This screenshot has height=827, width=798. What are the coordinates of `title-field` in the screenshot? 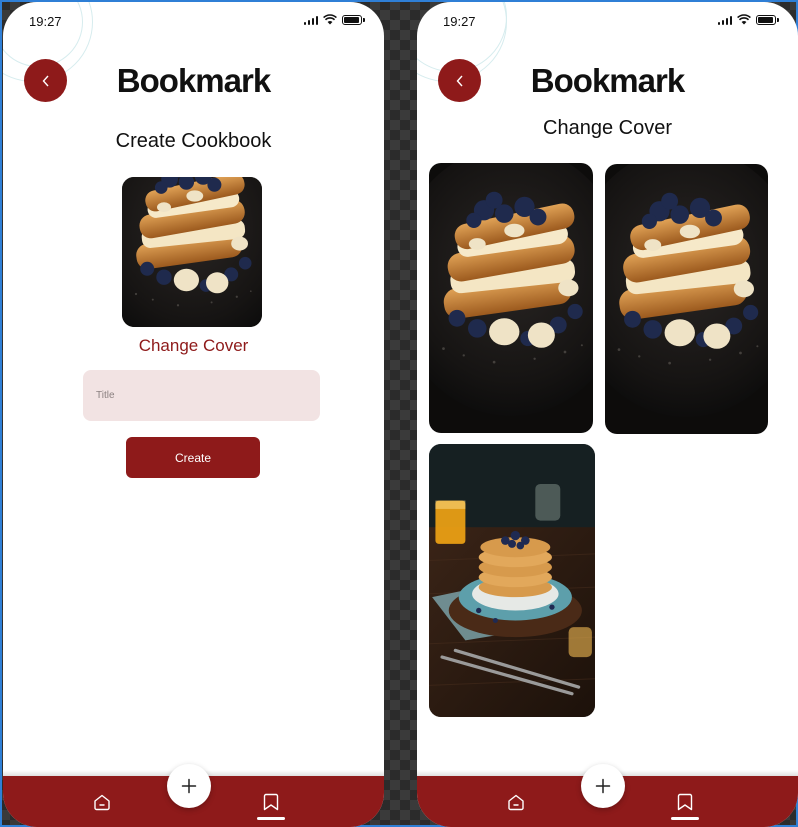 It's located at (201, 395).